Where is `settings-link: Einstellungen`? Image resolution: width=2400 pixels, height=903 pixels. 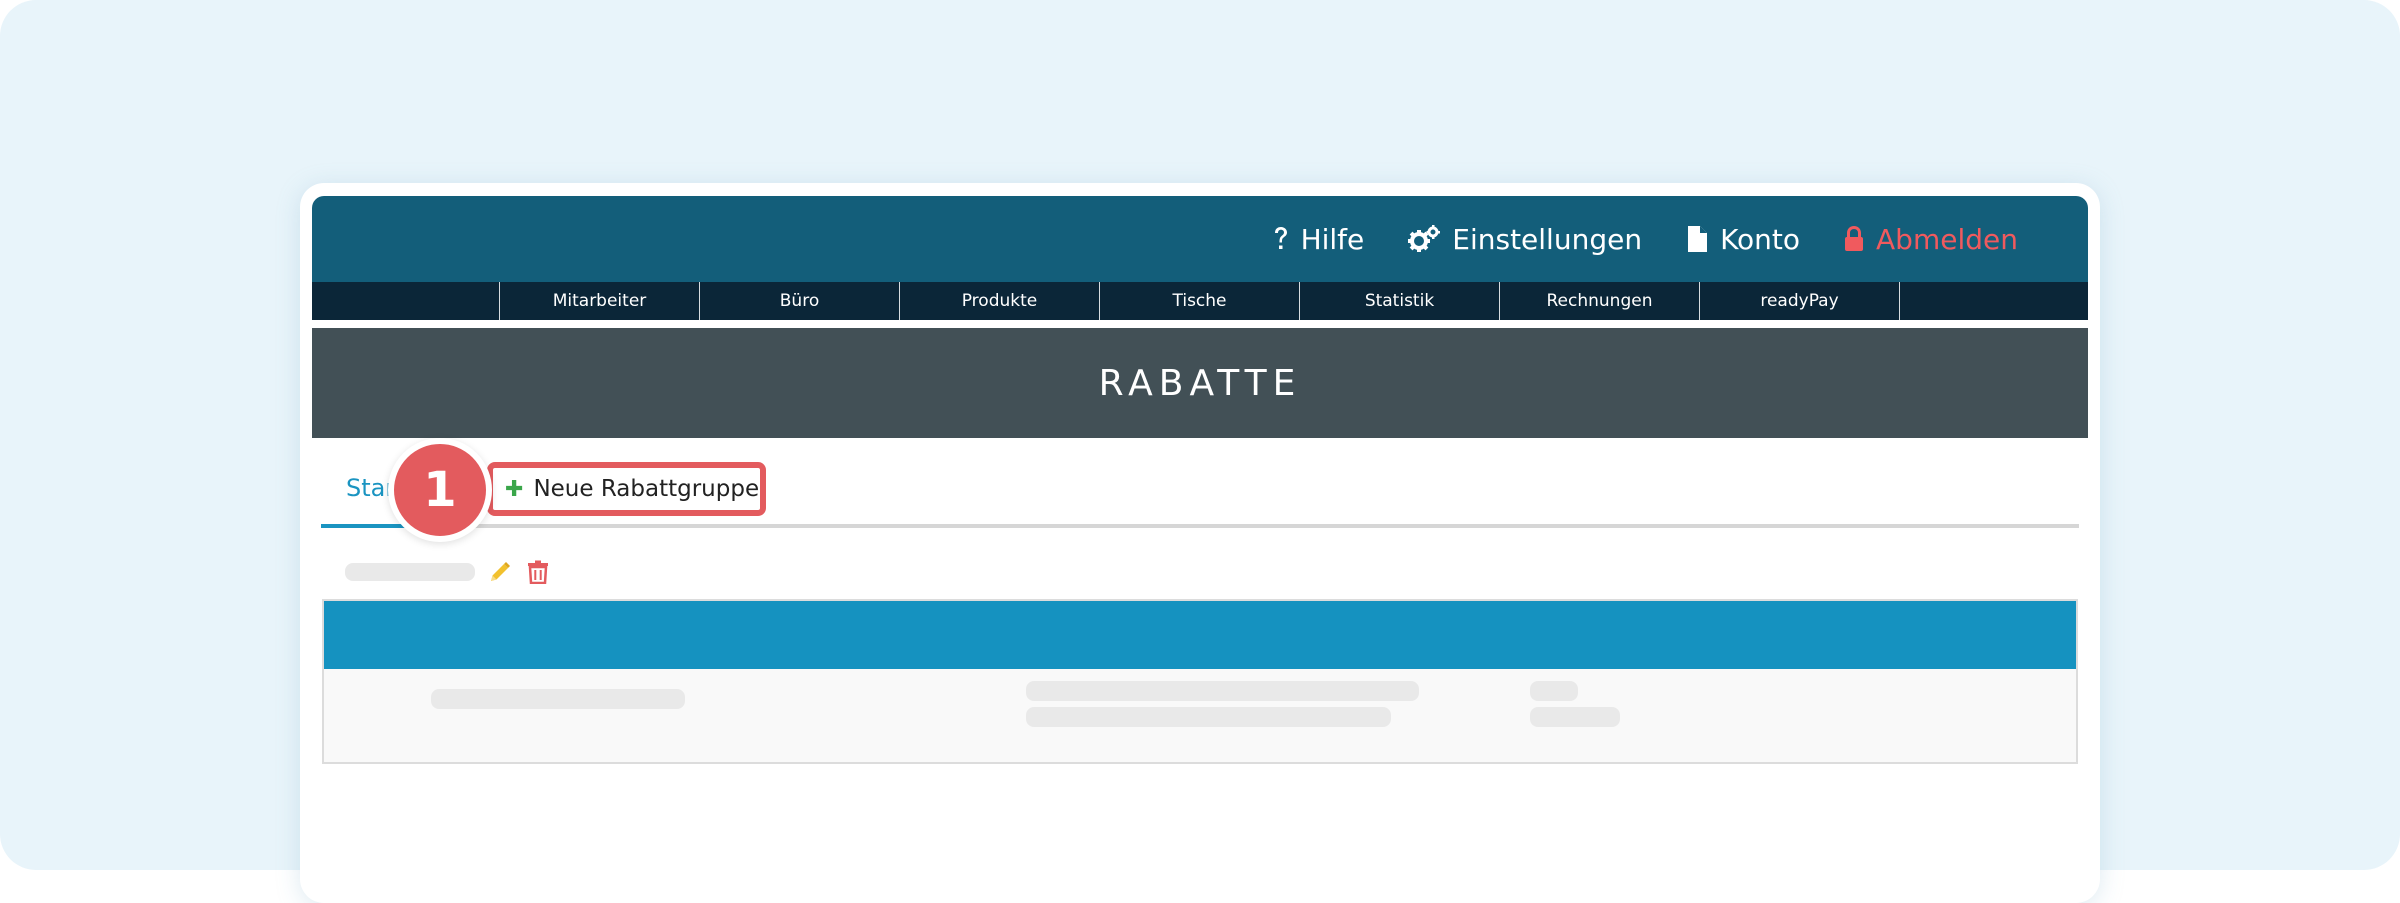
settings-link: Einstellungen is located at coordinates (1525, 239).